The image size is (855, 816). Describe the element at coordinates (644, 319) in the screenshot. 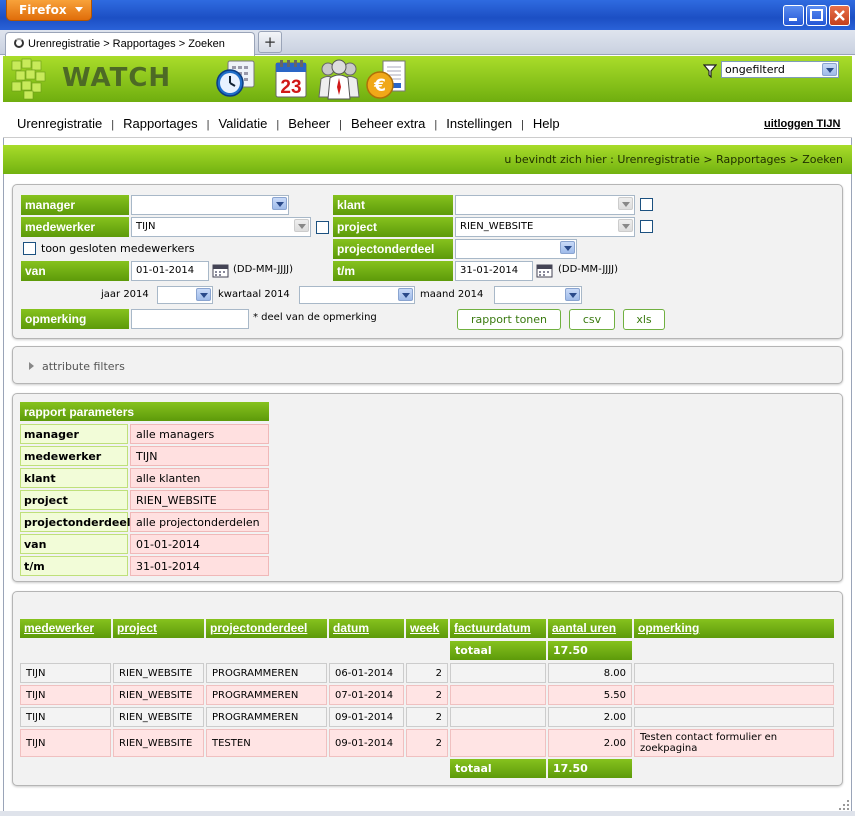

I see `xls-button: xls` at that location.